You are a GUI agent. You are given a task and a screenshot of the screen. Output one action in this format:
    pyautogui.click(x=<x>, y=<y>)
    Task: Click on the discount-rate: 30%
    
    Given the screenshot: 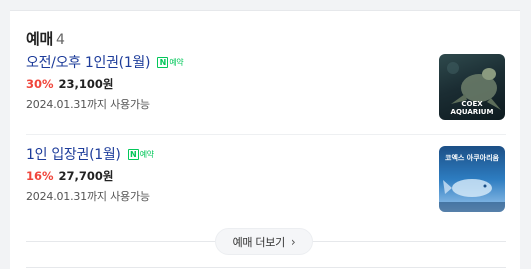 What is the action you would take?
    pyautogui.click(x=40, y=84)
    